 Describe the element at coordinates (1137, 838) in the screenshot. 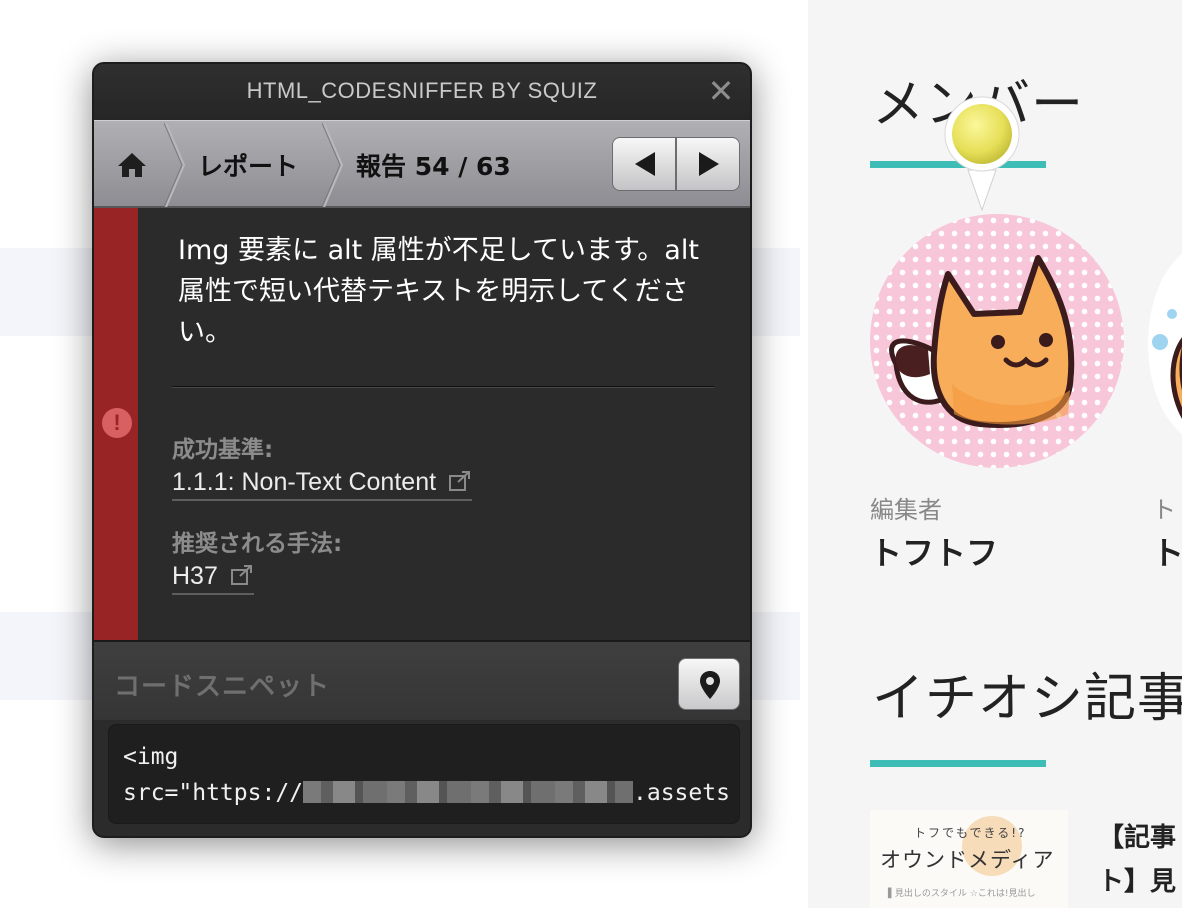

I see `article-title-line: 【記事` at that location.